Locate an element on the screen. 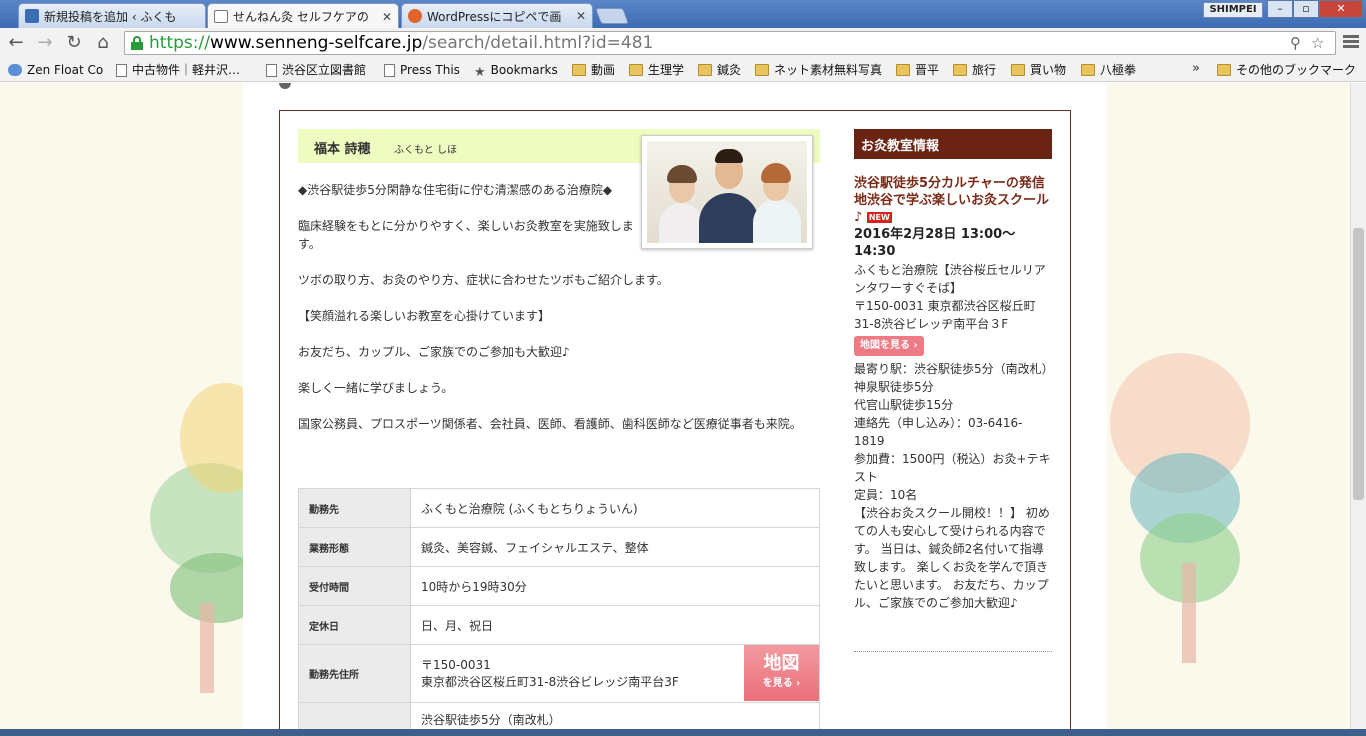 This screenshot has width=1366, height=736. tab-wordpress-copy-paste: WordPressにコピペで画 ✕ is located at coordinates (497, 15).